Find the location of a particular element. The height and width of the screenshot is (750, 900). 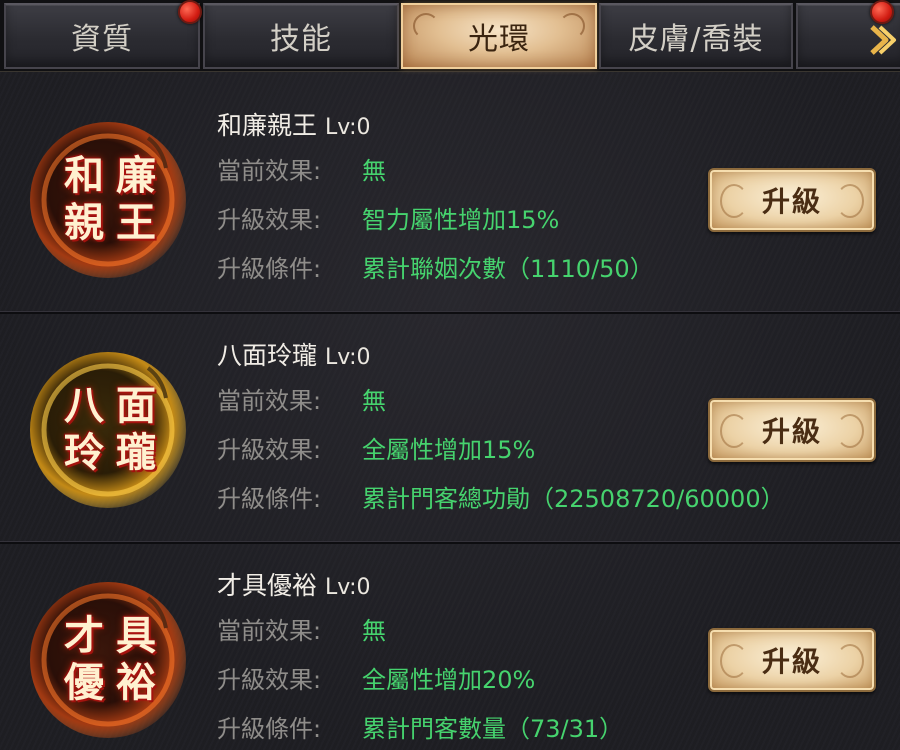

aura-title: 和廉親王 Lv:0 is located at coordinates (294, 124).